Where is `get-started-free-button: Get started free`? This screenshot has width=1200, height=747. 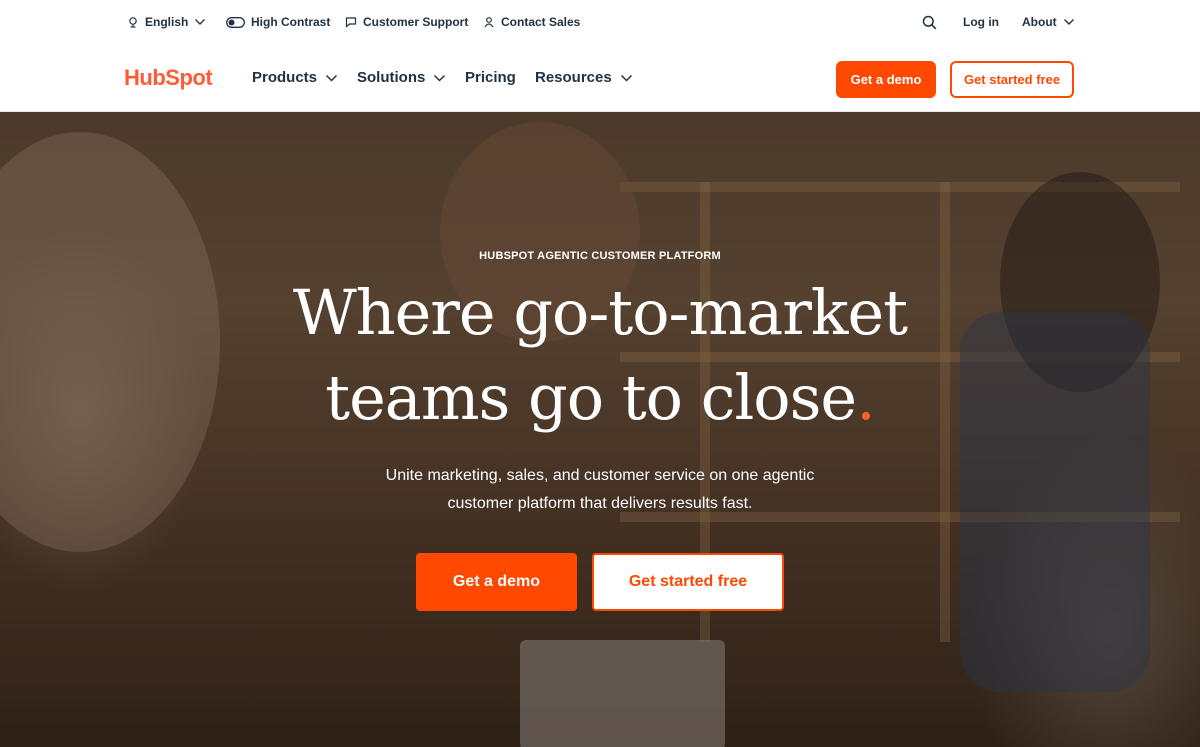 get-started-free-button: Get started free is located at coordinates (1012, 79).